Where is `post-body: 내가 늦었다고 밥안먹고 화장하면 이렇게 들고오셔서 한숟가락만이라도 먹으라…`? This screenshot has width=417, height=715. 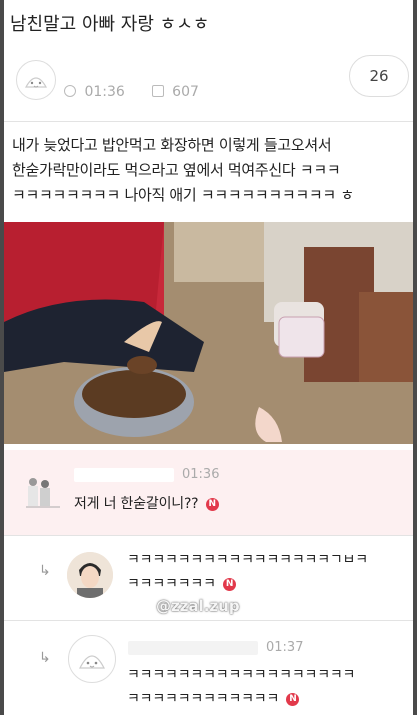 post-body: 내가 늦었다고 밥안먹고 화장하면 이렇게 들고오셔서 한숟가락만이라도 먹으라… is located at coordinates (212, 170).